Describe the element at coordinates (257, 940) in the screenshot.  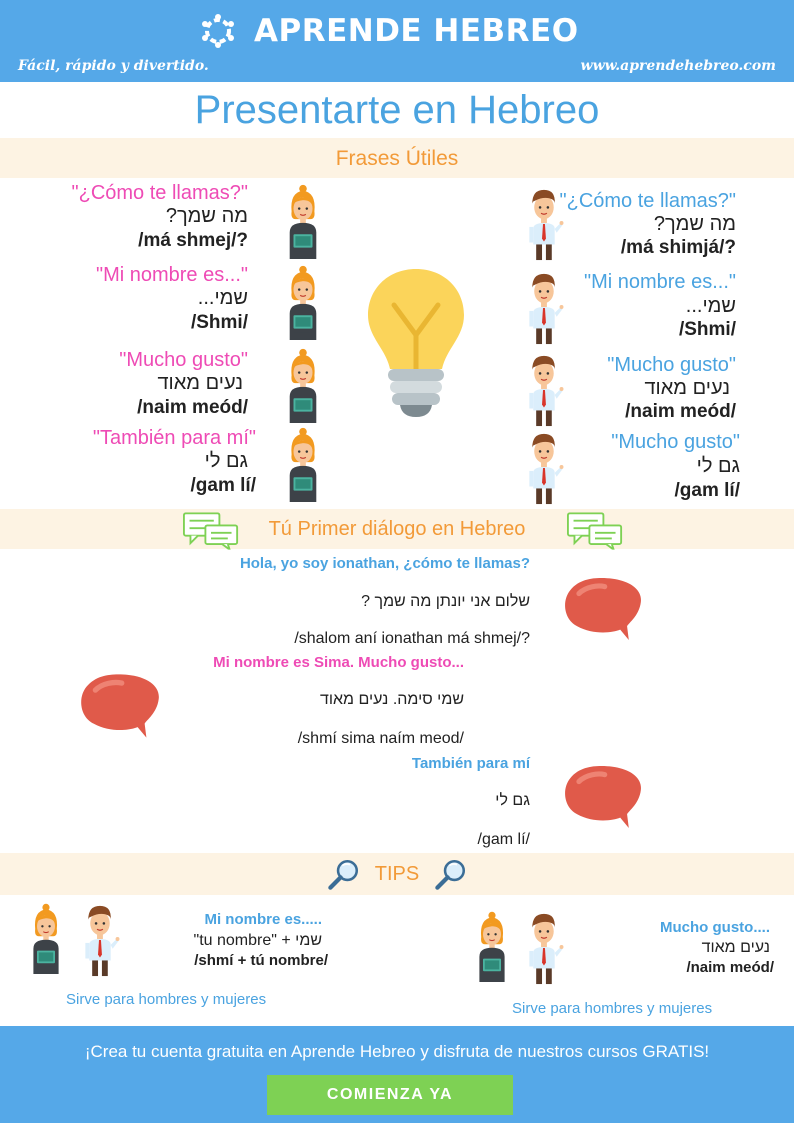
I see `tip-left-he: "tu nombre" + שמי` at that location.